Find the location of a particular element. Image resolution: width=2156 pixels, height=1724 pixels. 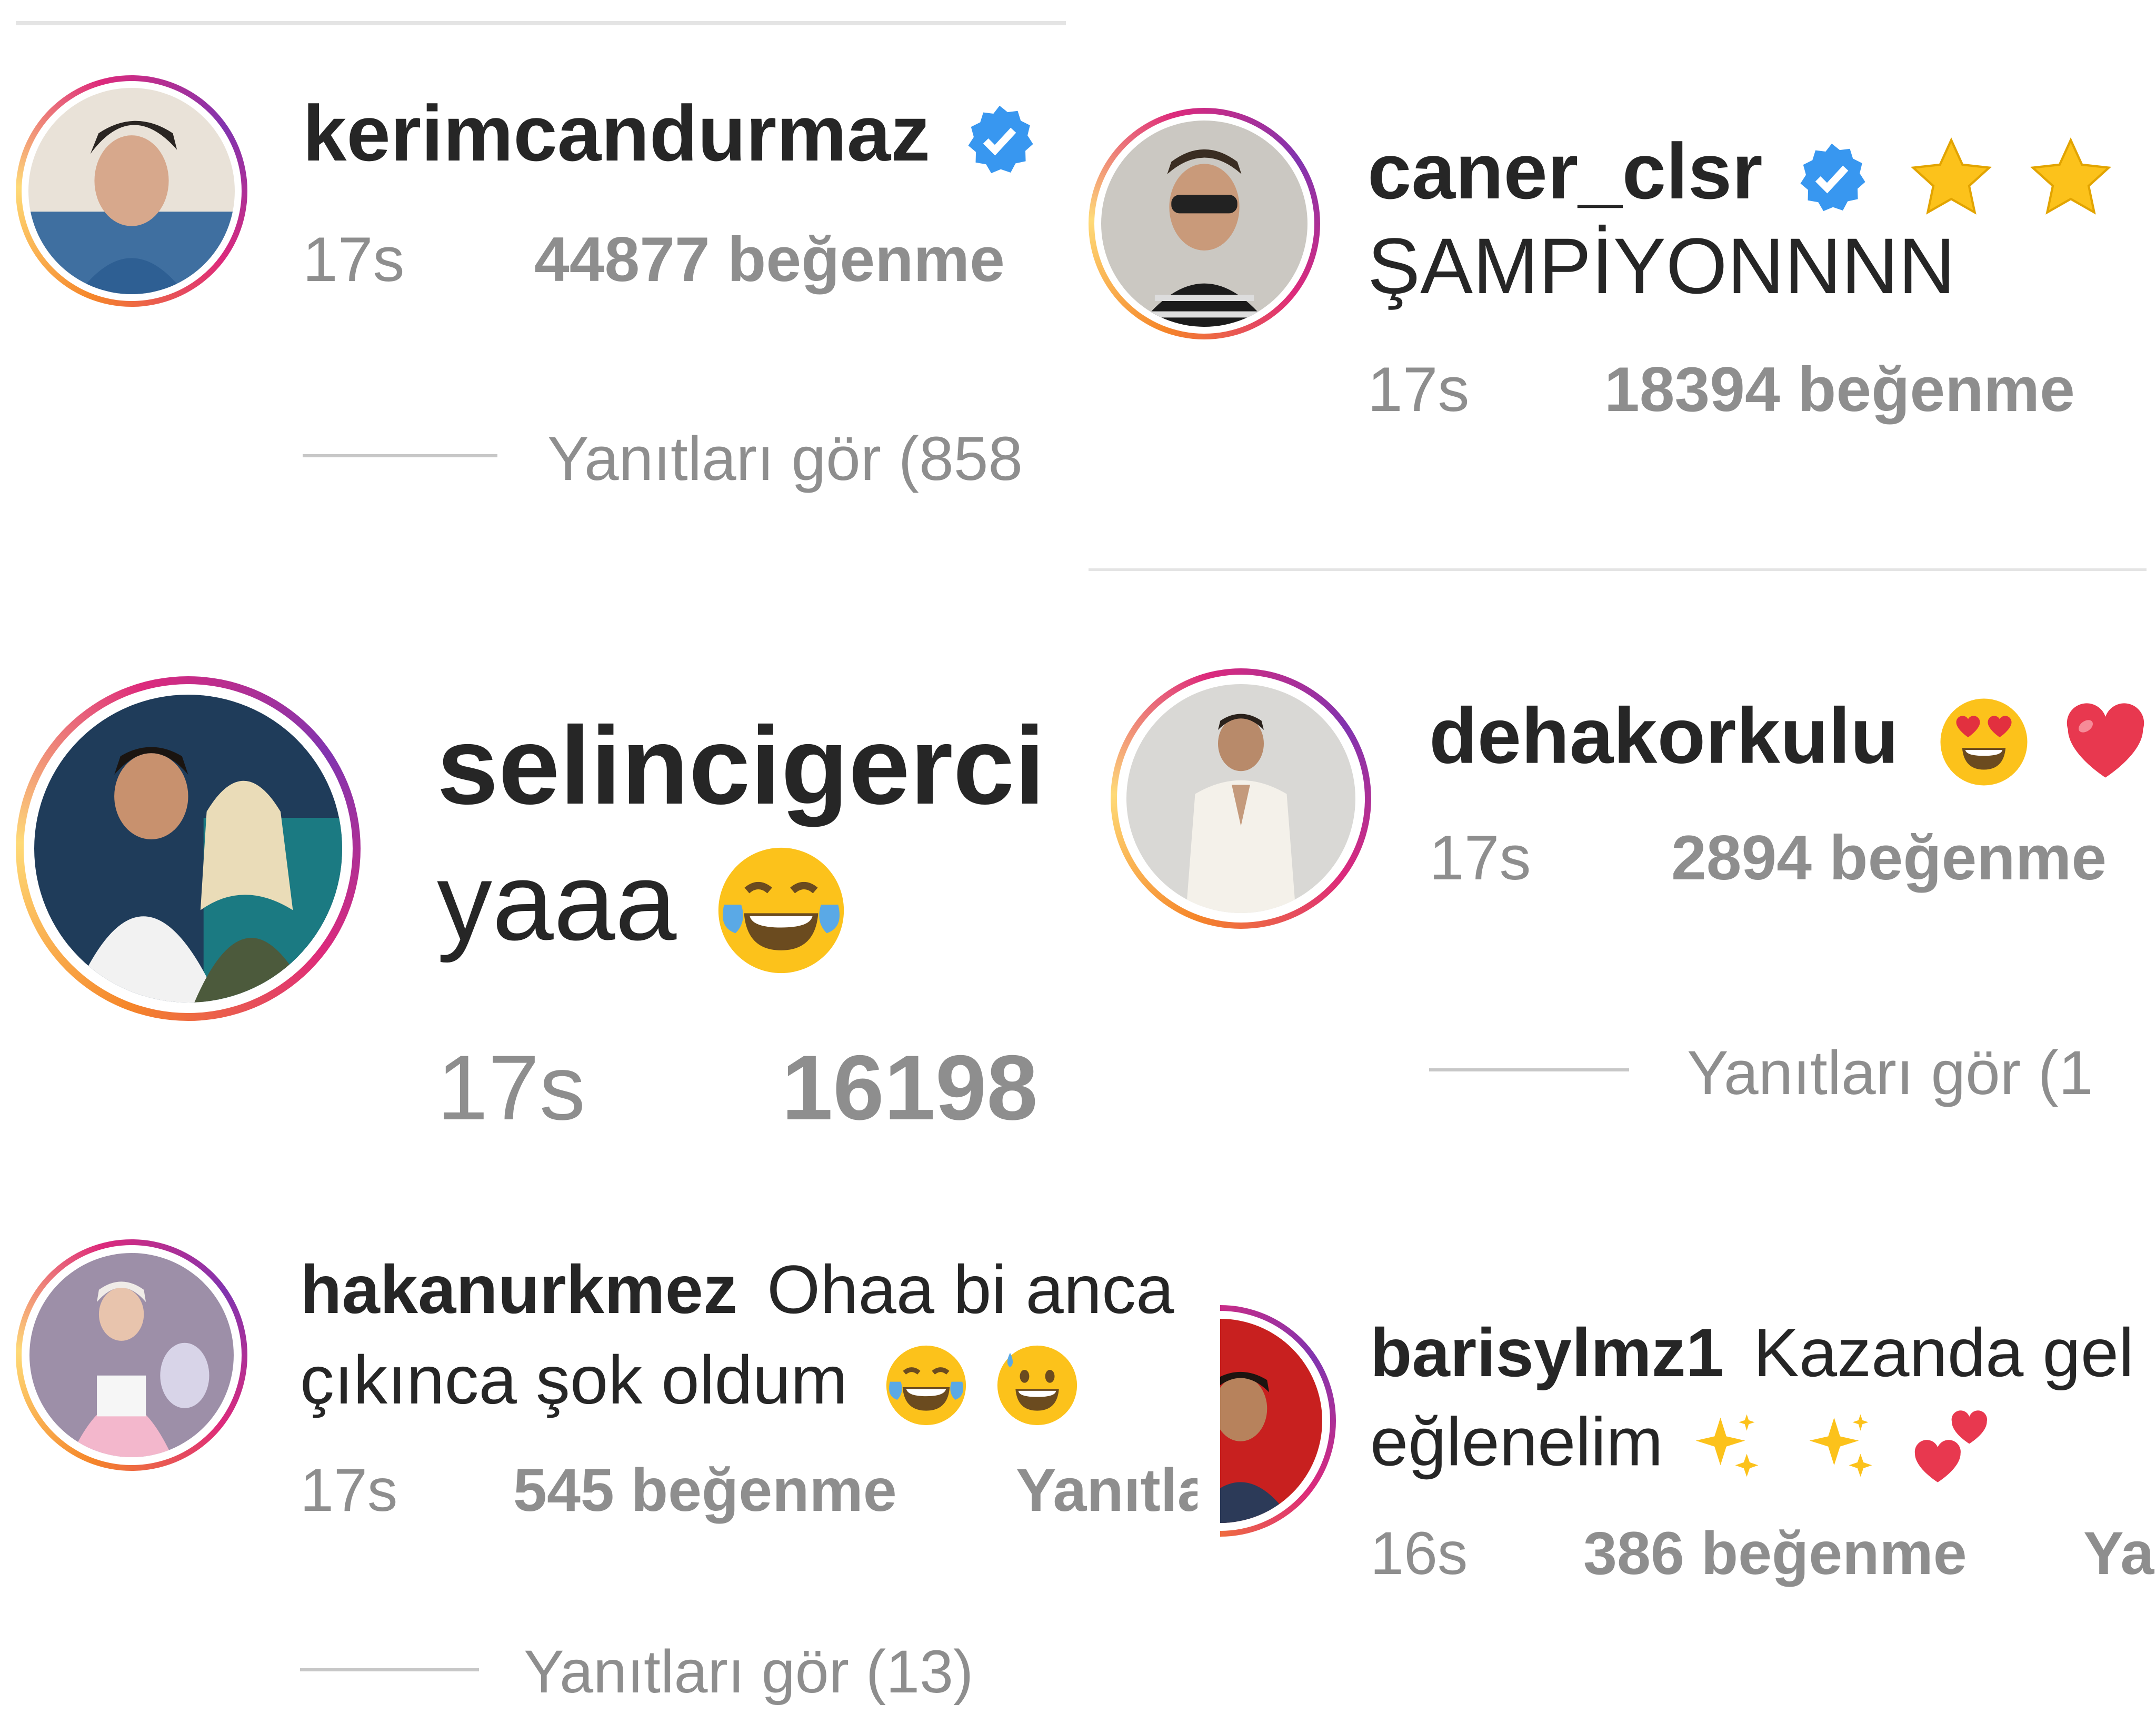

comment-text: Ohaa bi anca is located at coordinates (971, 1289).